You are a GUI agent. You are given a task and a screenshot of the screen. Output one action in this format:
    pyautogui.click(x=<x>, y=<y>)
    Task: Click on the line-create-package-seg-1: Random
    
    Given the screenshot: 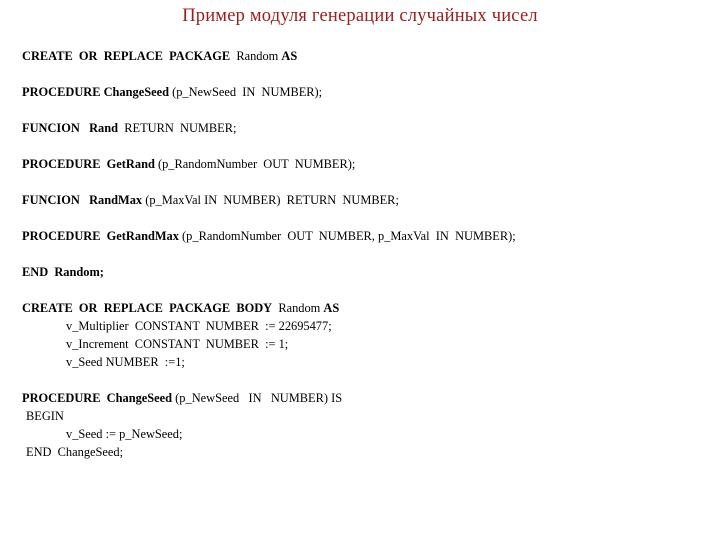 What is the action you would take?
    pyautogui.click(x=256, y=56)
    